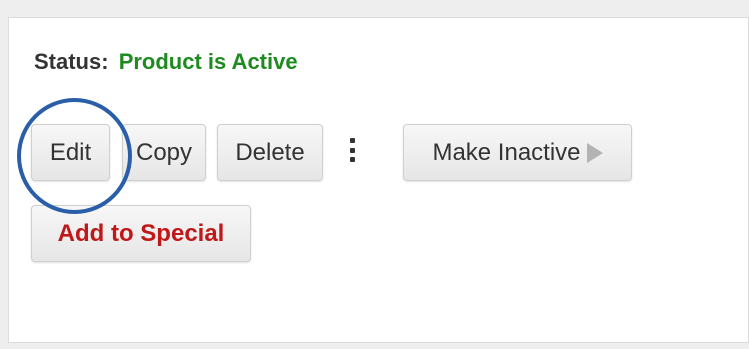 The image size is (749, 349). I want to click on make-inactive-label: Make Inactive, so click(506, 152).